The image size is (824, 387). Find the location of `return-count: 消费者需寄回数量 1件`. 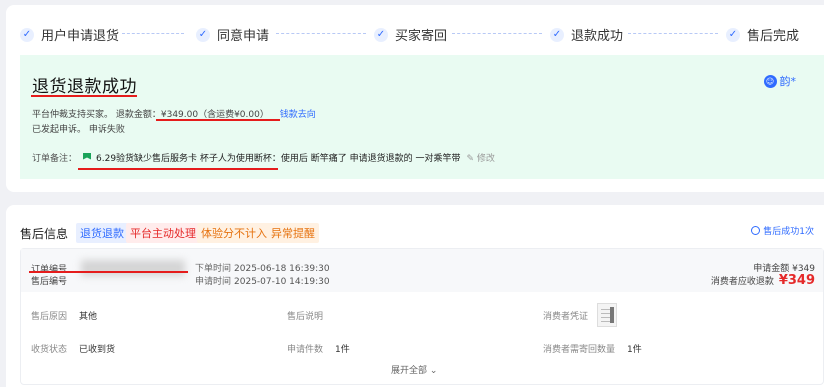

return-count: 消费者需寄回数量 1件 is located at coordinates (592, 348).